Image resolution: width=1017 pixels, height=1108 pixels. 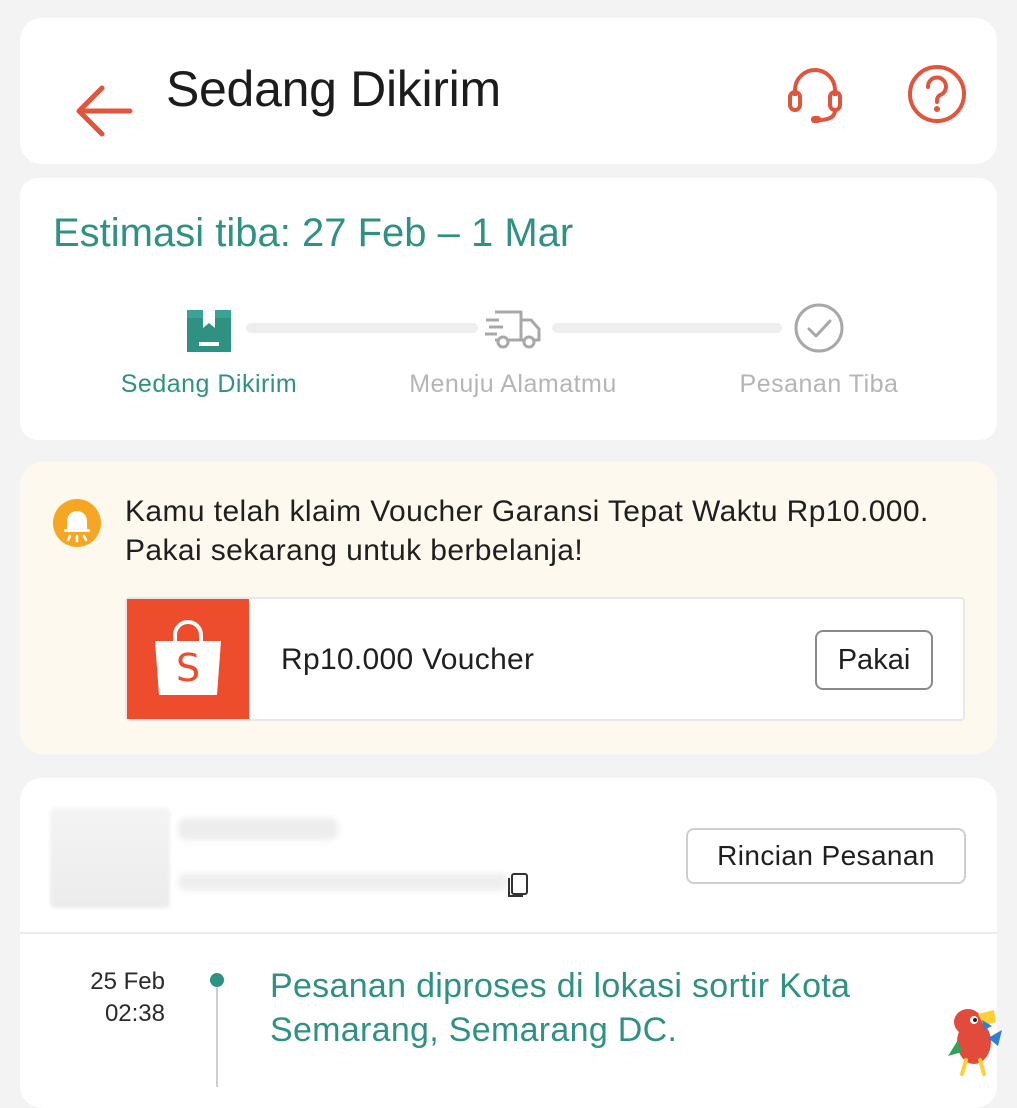 What do you see at coordinates (188, 668) in the screenshot?
I see `svg-text: S` at bounding box center [188, 668].